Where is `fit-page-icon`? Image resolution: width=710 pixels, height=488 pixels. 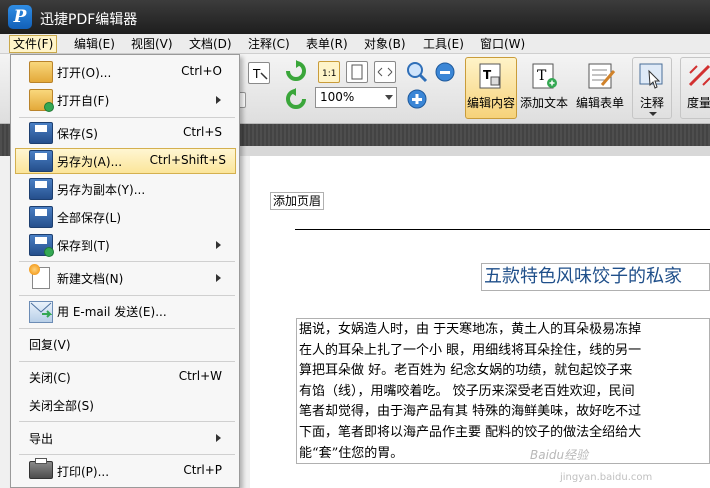 fit-page-icon is located at coordinates (357, 72).